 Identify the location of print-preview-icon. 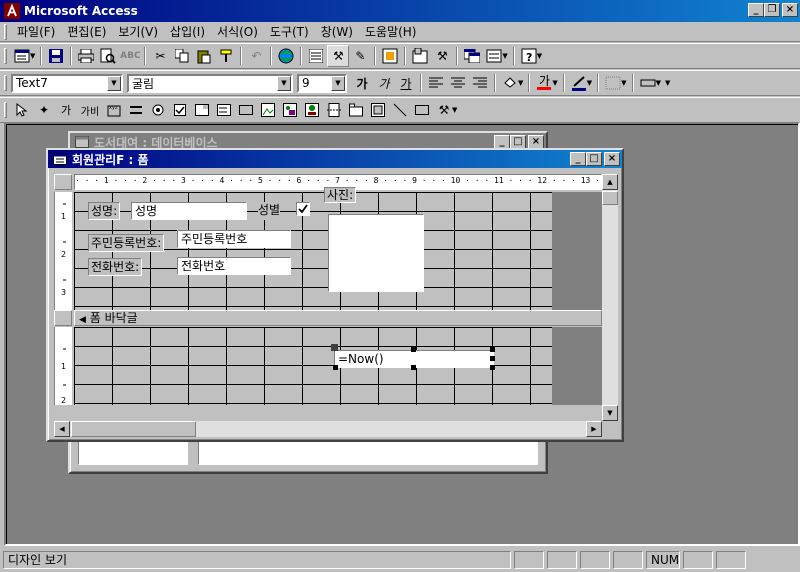
(108, 56).